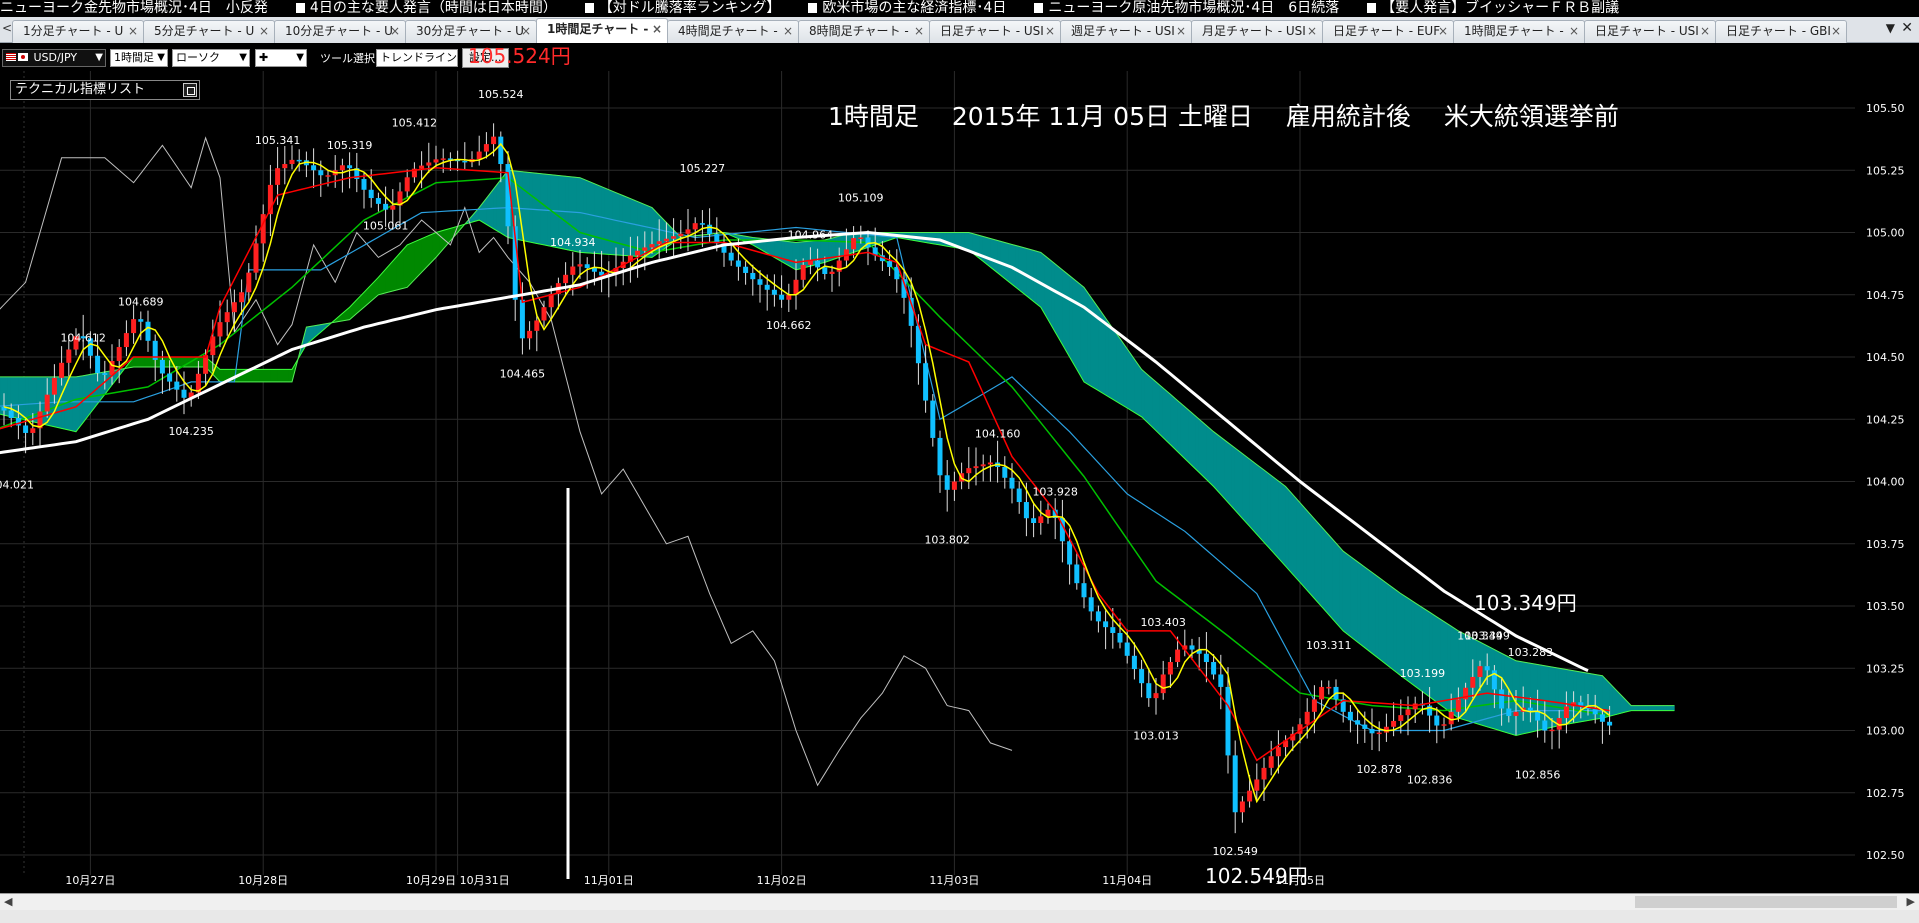 The width and height of the screenshot is (1919, 923). I want to click on y-tick-label: 105.25, so click(1885, 170).